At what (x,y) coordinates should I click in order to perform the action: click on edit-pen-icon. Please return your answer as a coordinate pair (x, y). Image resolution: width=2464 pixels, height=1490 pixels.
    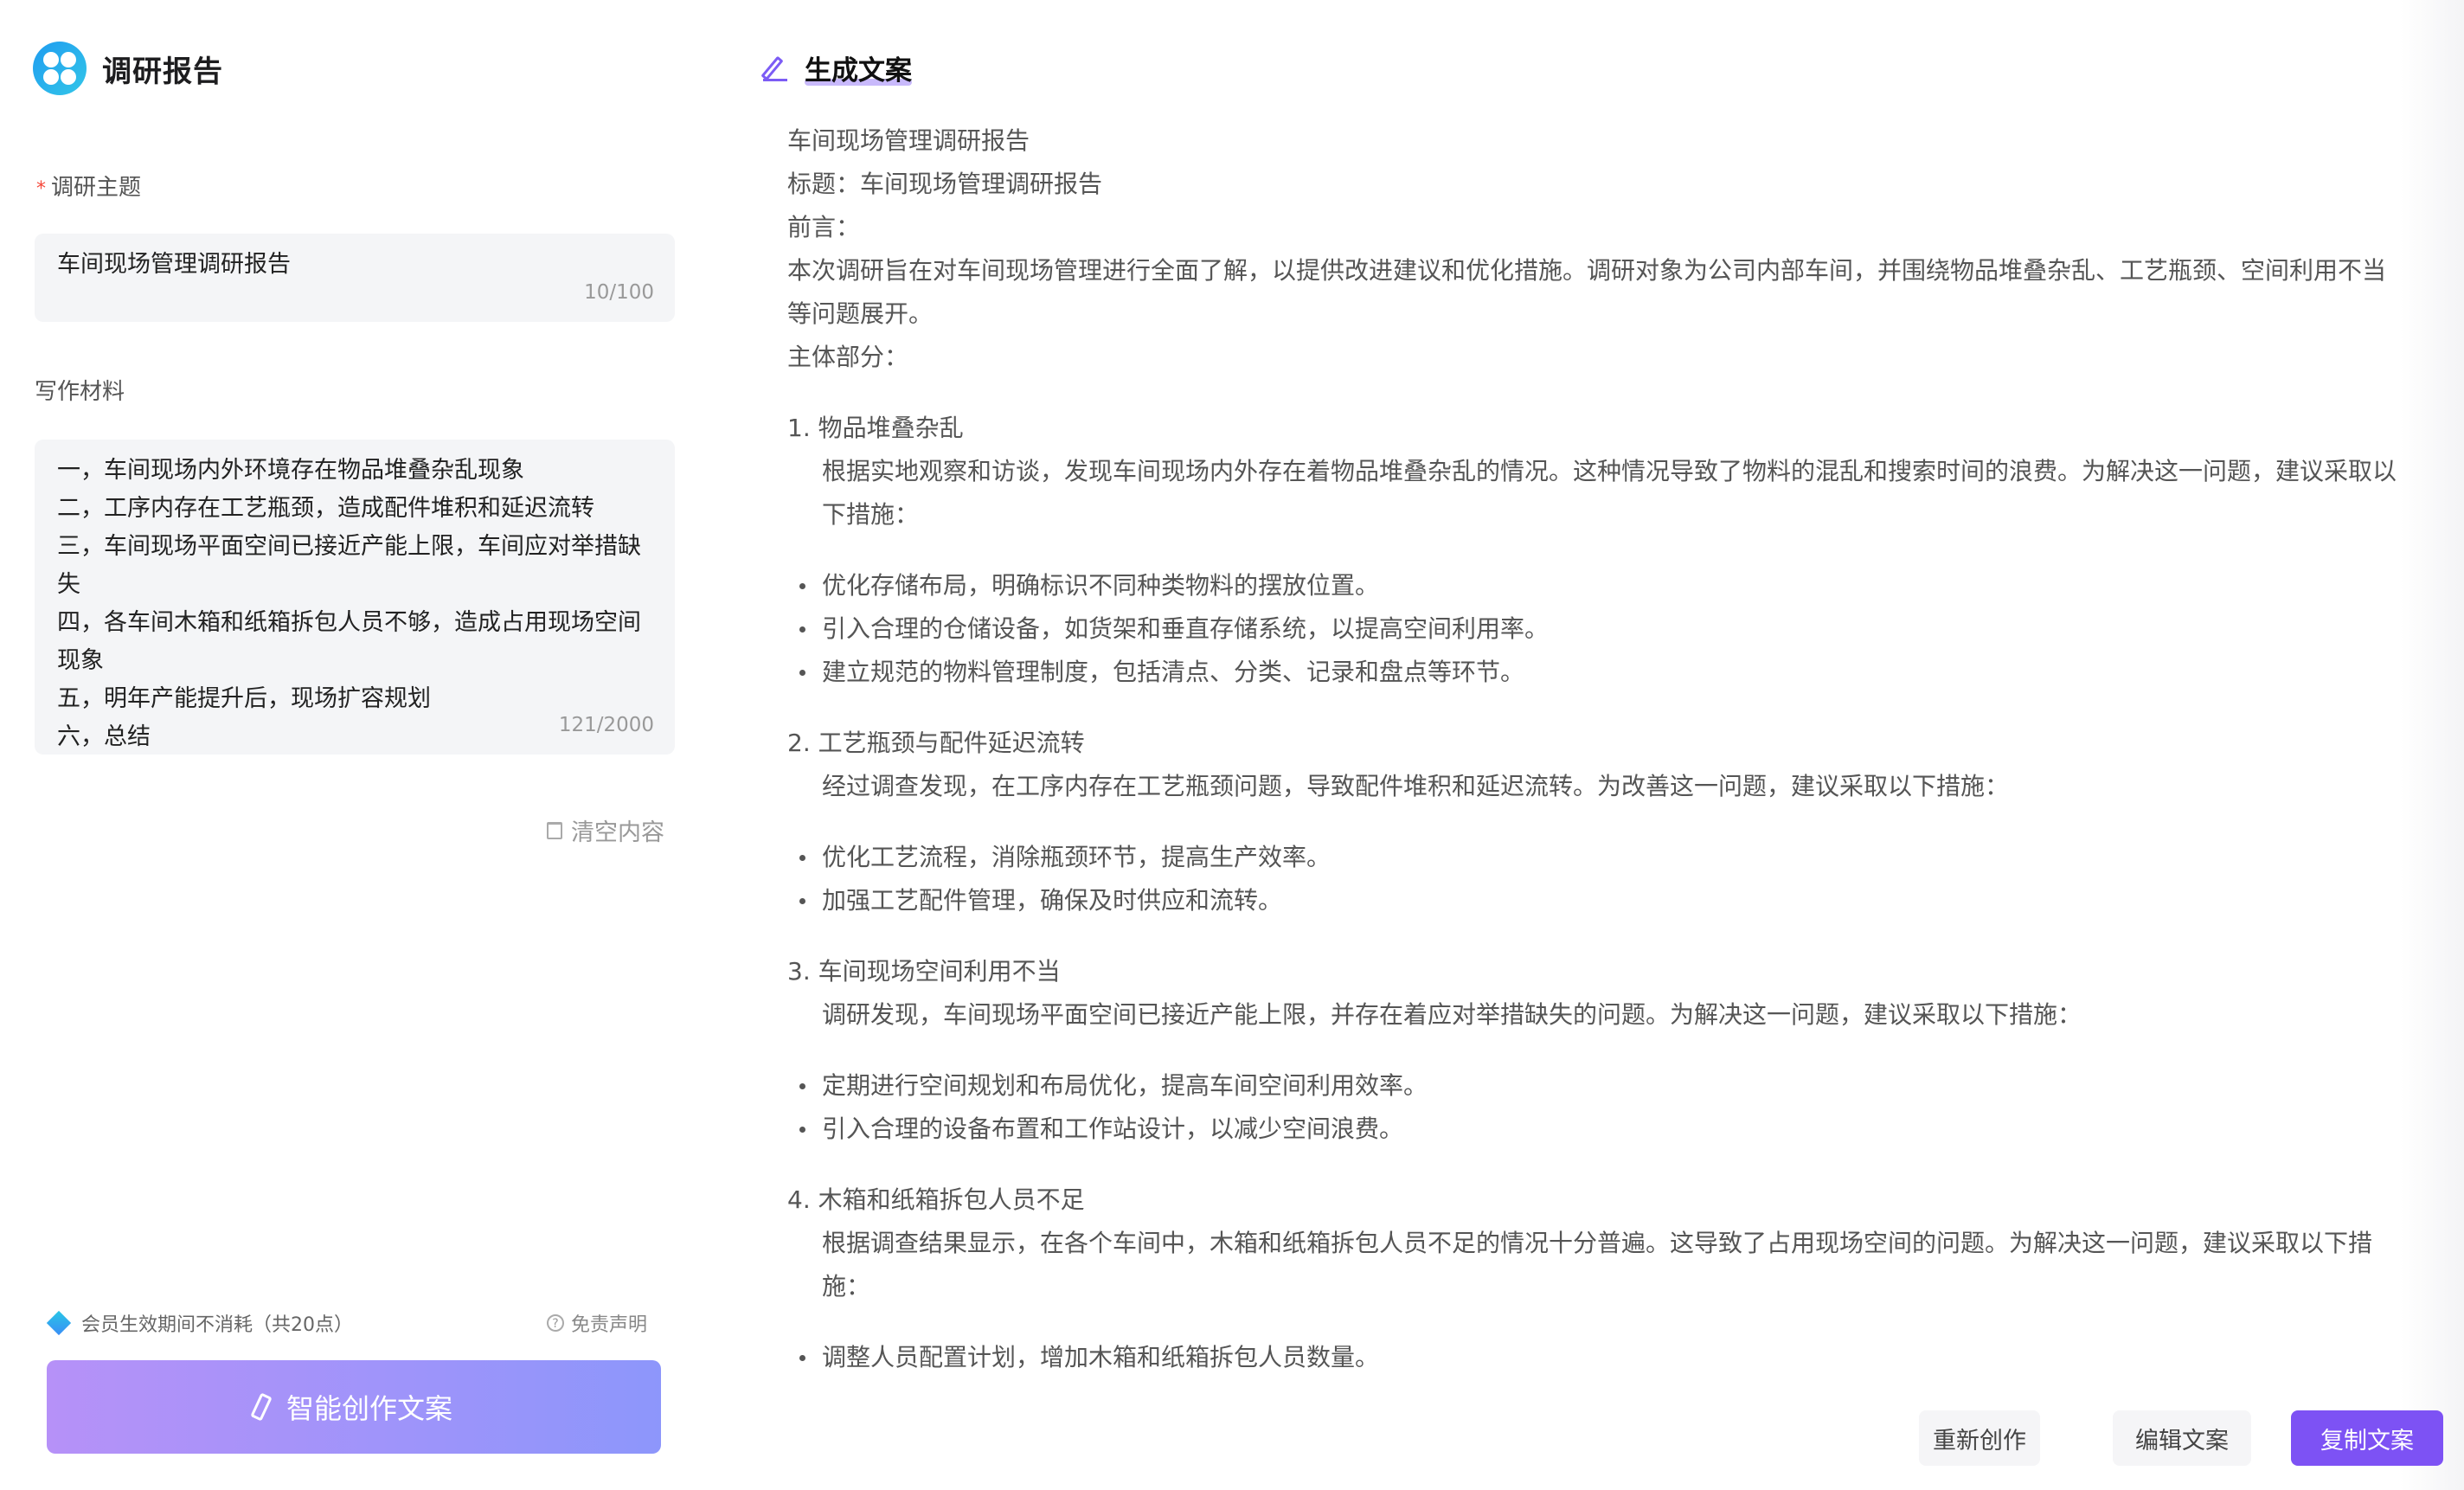
    Looking at the image, I should click on (774, 68).